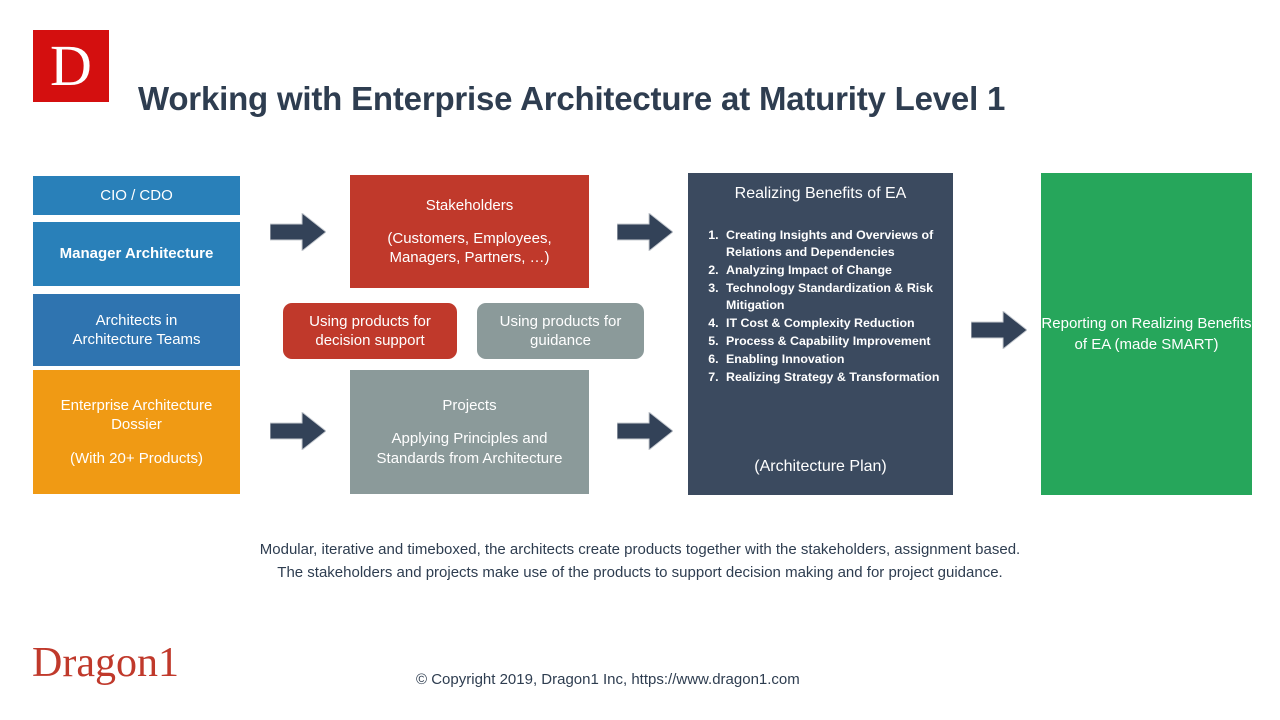 The width and height of the screenshot is (1280, 720). Describe the element at coordinates (831, 341) in the screenshot. I see `list-item: Process & Capability Improvement` at that location.